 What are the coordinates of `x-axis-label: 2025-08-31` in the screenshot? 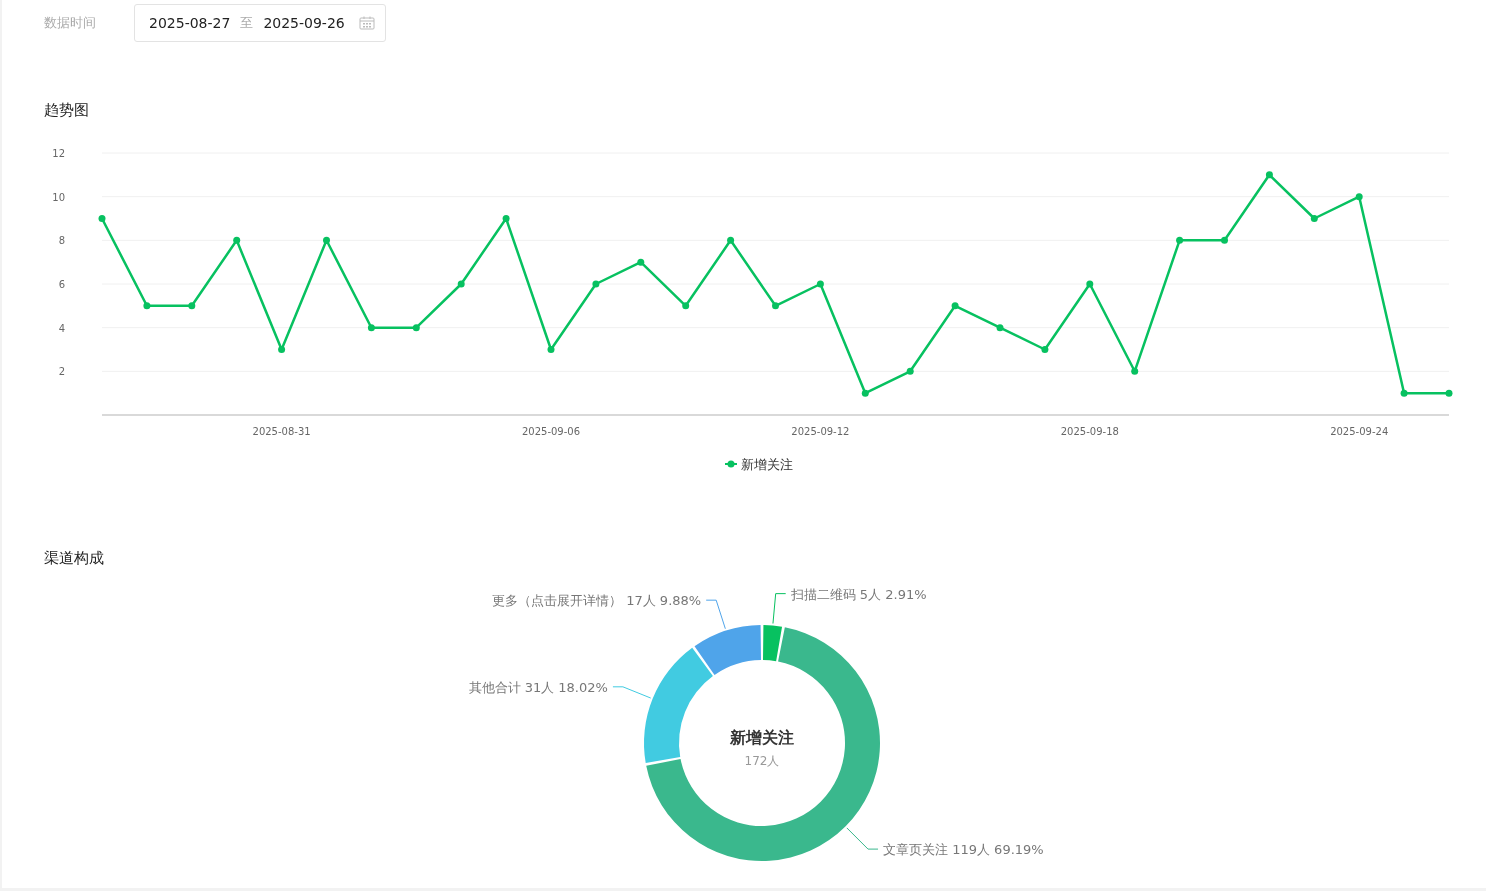 It's located at (281, 431).